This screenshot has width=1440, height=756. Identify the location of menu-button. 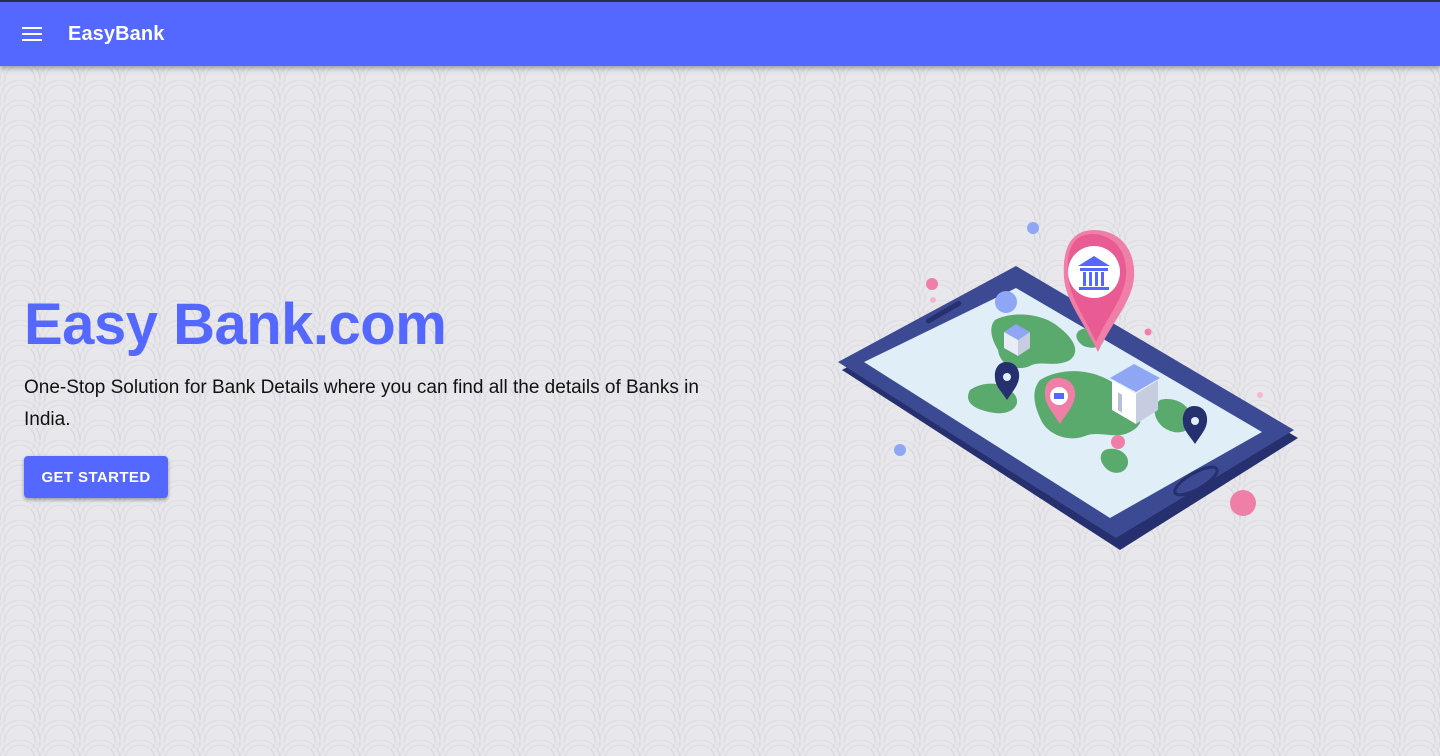
(32, 34).